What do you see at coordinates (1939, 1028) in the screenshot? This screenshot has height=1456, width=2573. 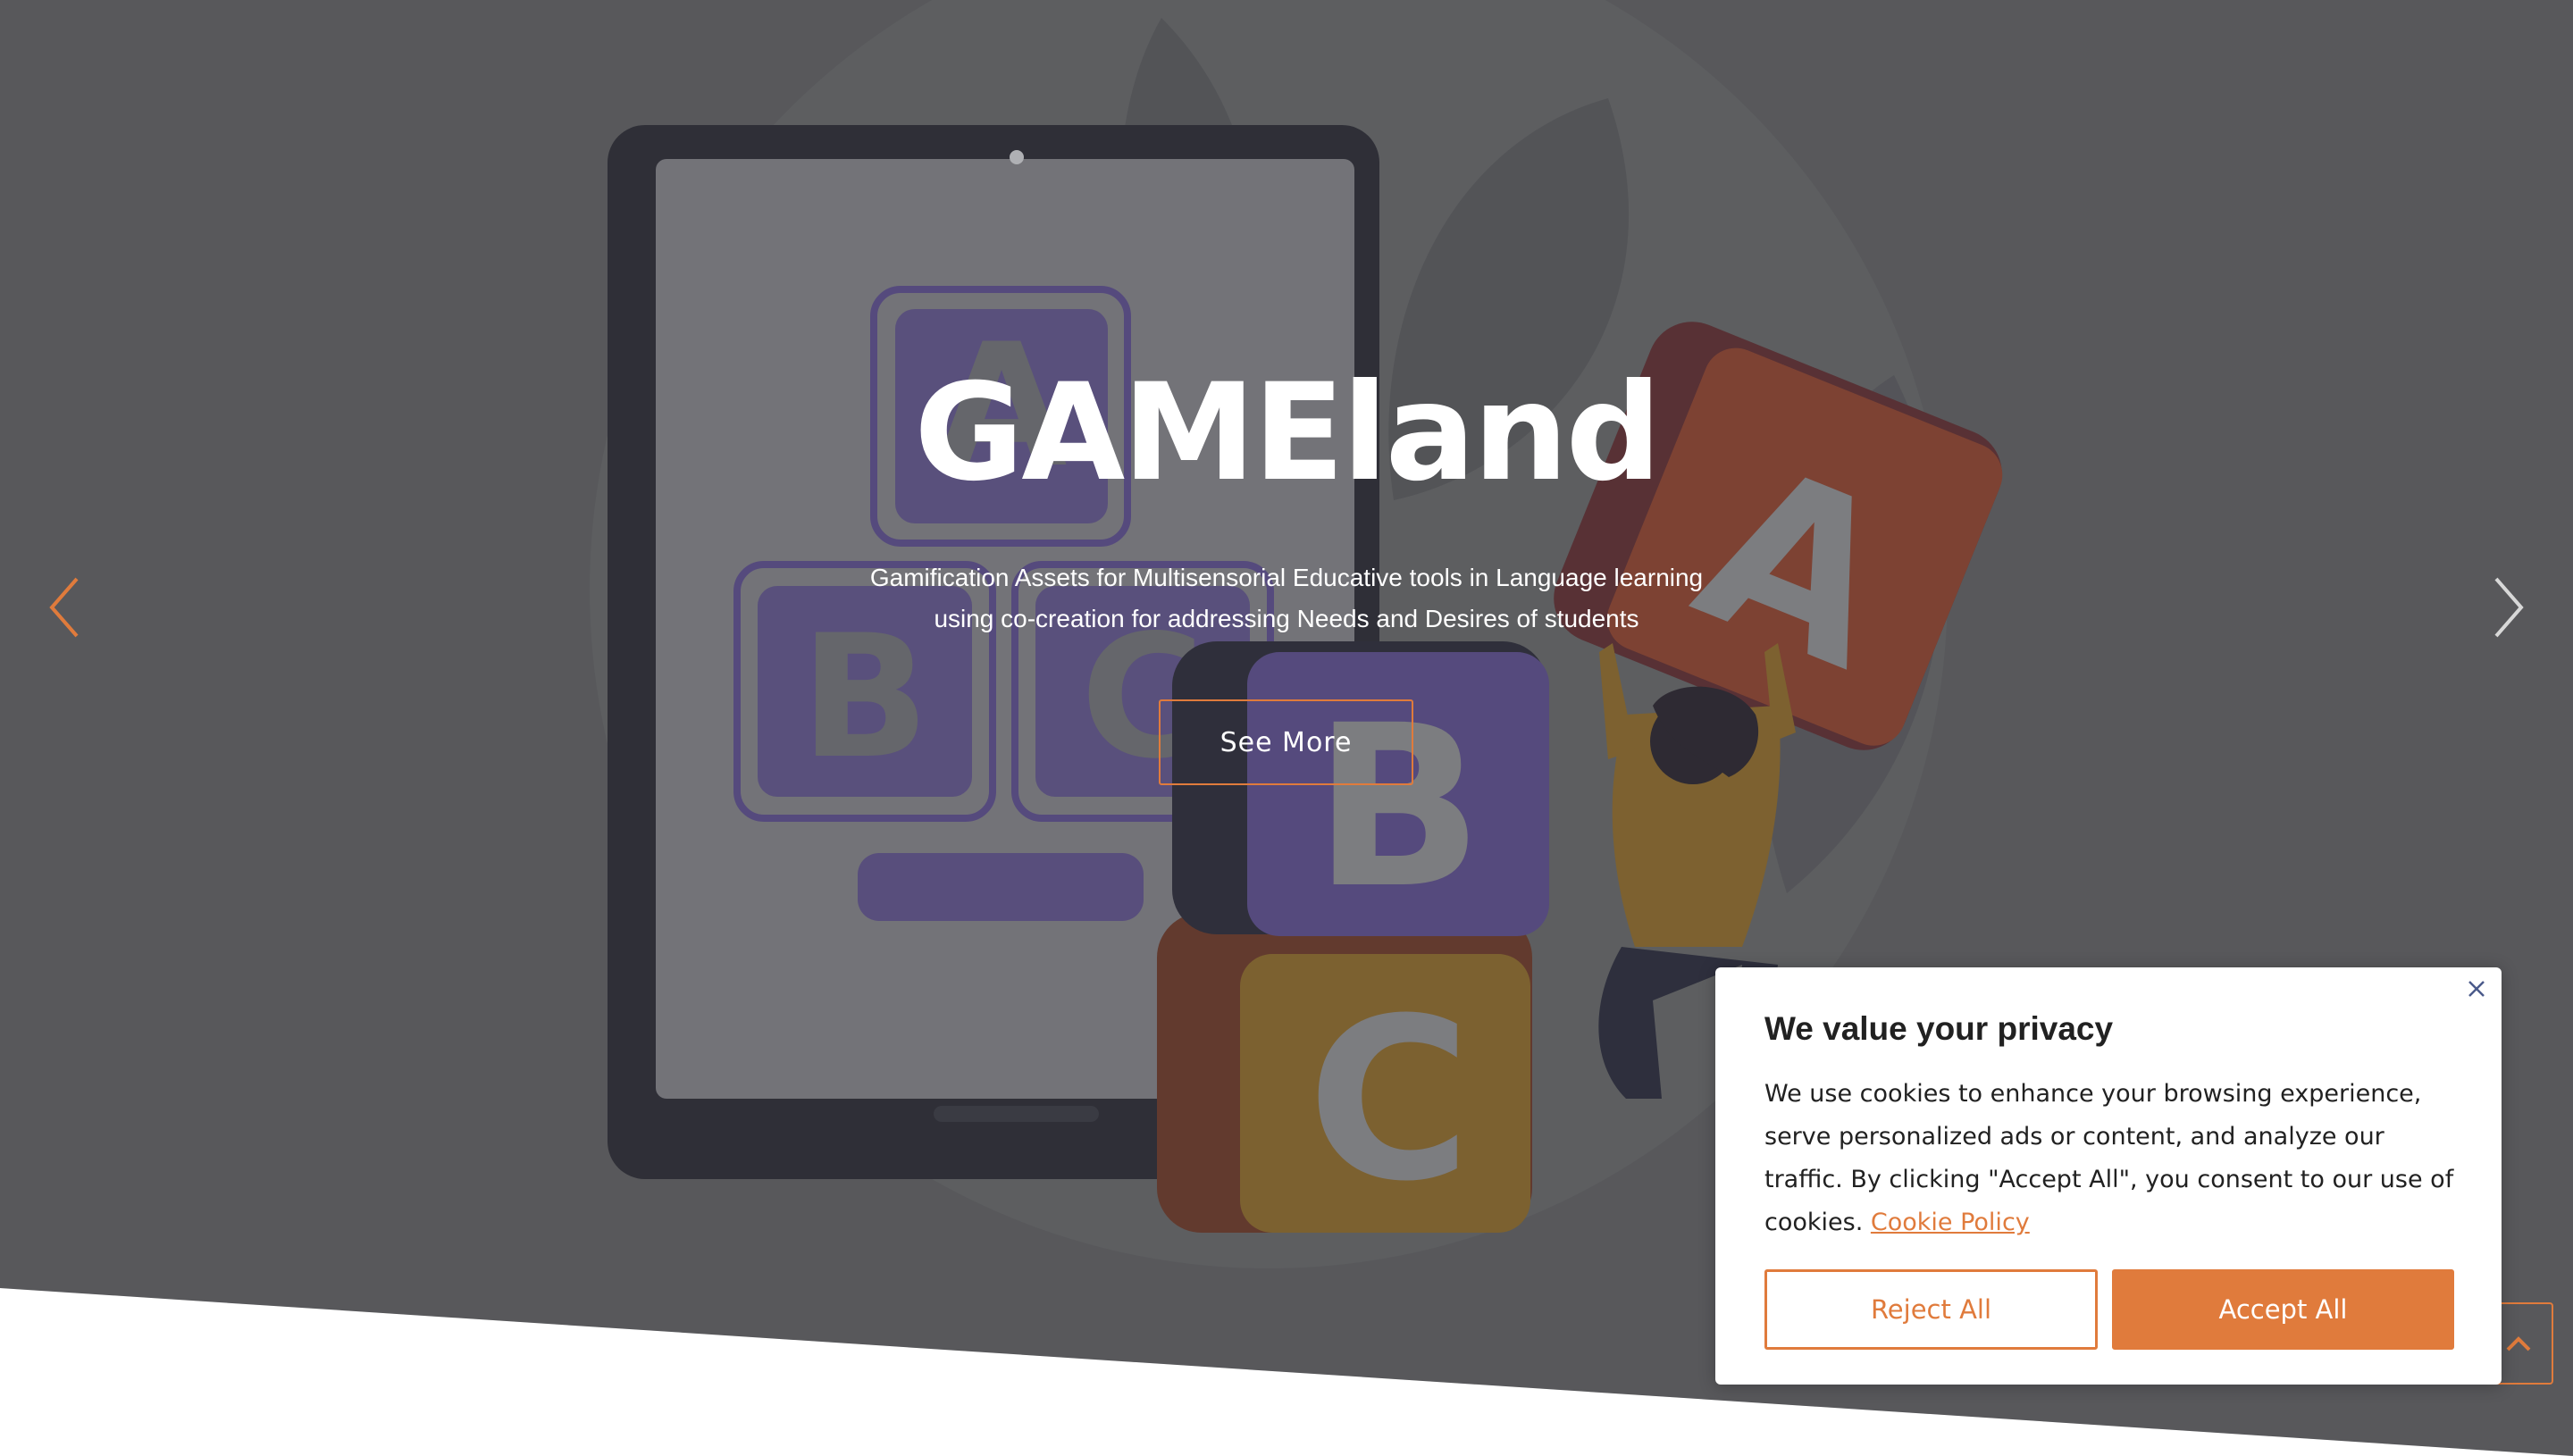 I see `cookie-title: We value your privacy` at bounding box center [1939, 1028].